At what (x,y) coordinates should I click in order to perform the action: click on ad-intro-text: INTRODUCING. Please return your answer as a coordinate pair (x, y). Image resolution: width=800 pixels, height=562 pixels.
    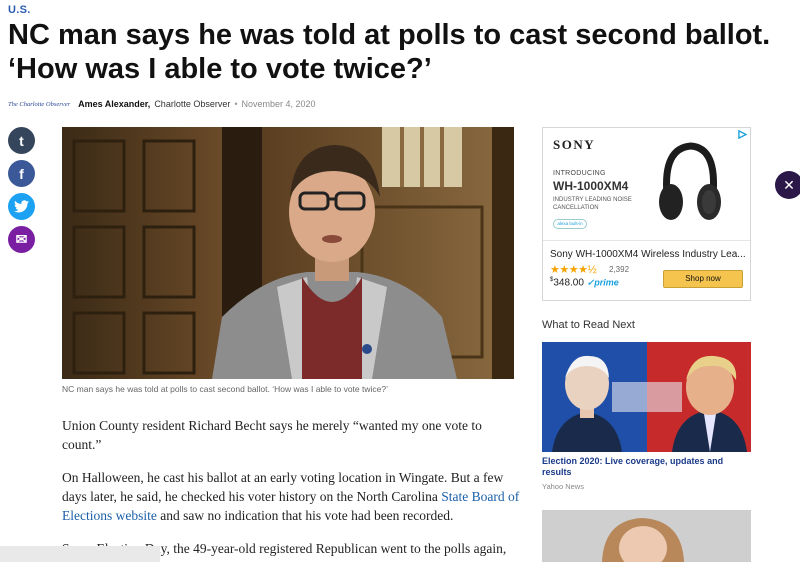
    Looking at the image, I should click on (579, 173).